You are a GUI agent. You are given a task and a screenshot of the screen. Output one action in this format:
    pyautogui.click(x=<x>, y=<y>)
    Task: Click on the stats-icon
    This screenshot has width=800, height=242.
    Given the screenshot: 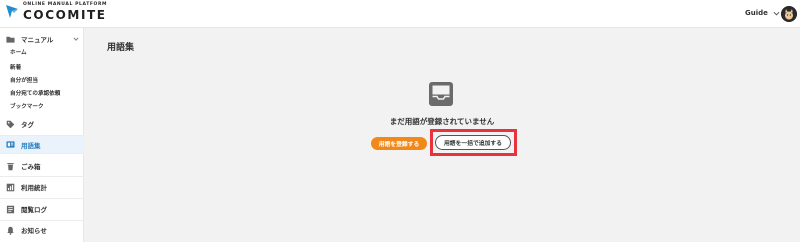 What is the action you would take?
    pyautogui.click(x=10, y=187)
    